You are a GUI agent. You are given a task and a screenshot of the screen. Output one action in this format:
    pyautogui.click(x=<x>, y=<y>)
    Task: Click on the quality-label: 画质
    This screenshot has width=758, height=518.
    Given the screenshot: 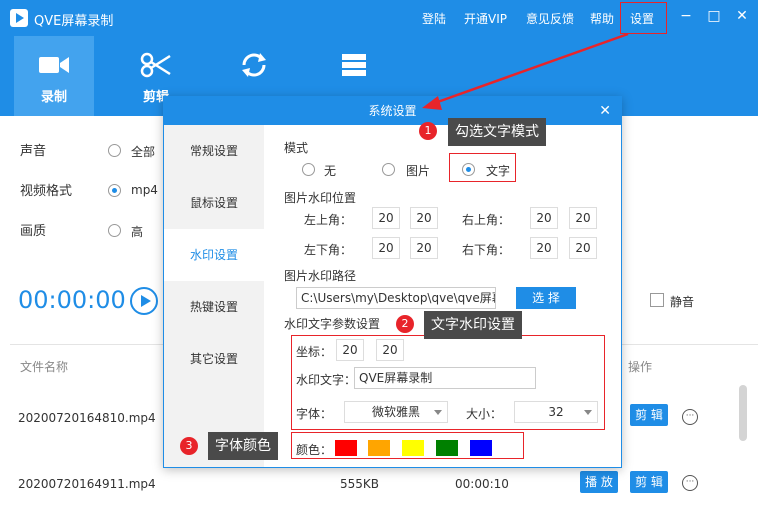 What is the action you would take?
    pyautogui.click(x=33, y=231)
    